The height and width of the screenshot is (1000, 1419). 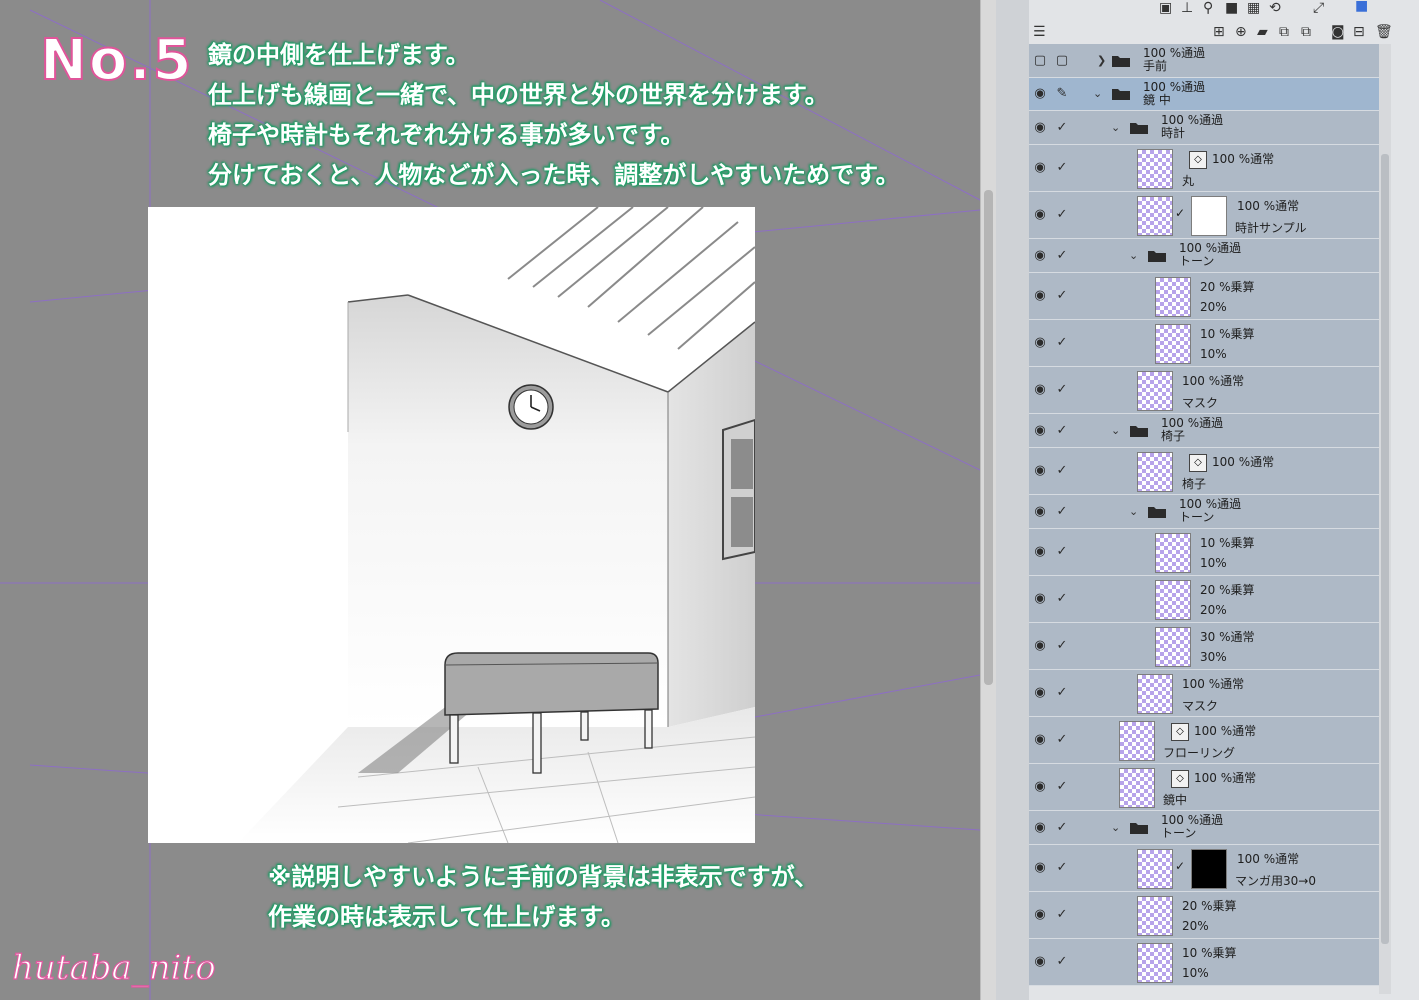 I want to click on layer-panel-scroll-thumb, so click(x=1385, y=549).